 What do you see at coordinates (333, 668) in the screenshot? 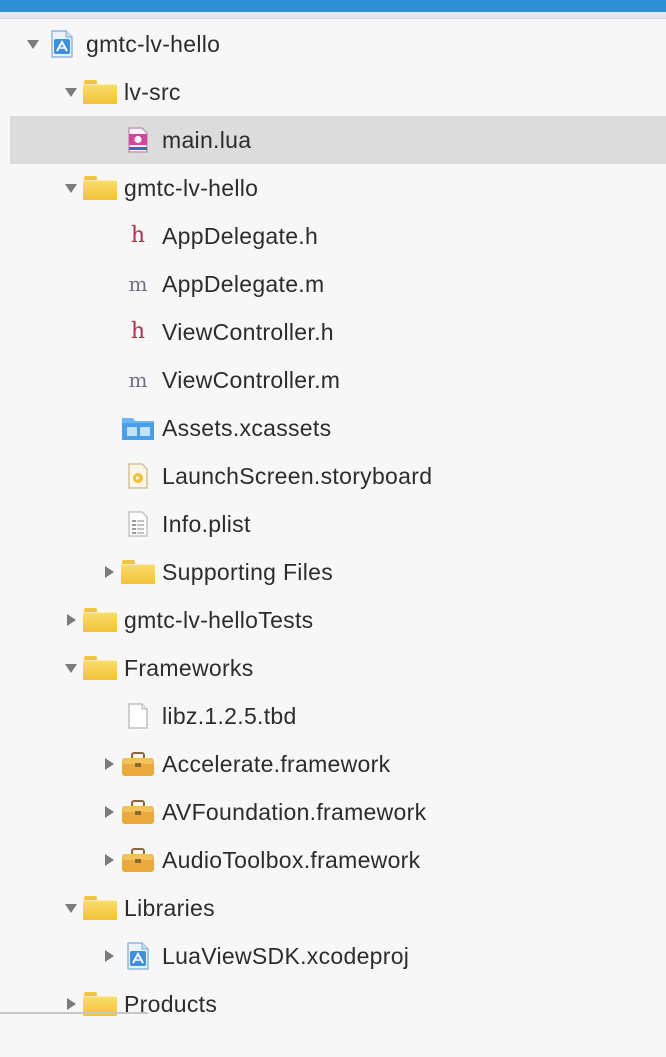
I see `tree-row-frameworks: Frameworks` at bounding box center [333, 668].